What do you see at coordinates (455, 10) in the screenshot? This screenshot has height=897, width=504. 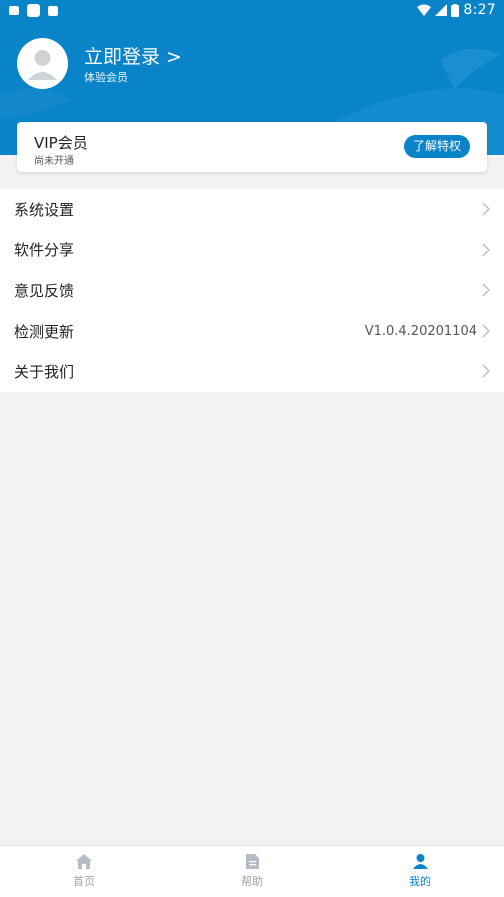 I see `battery-icon` at bounding box center [455, 10].